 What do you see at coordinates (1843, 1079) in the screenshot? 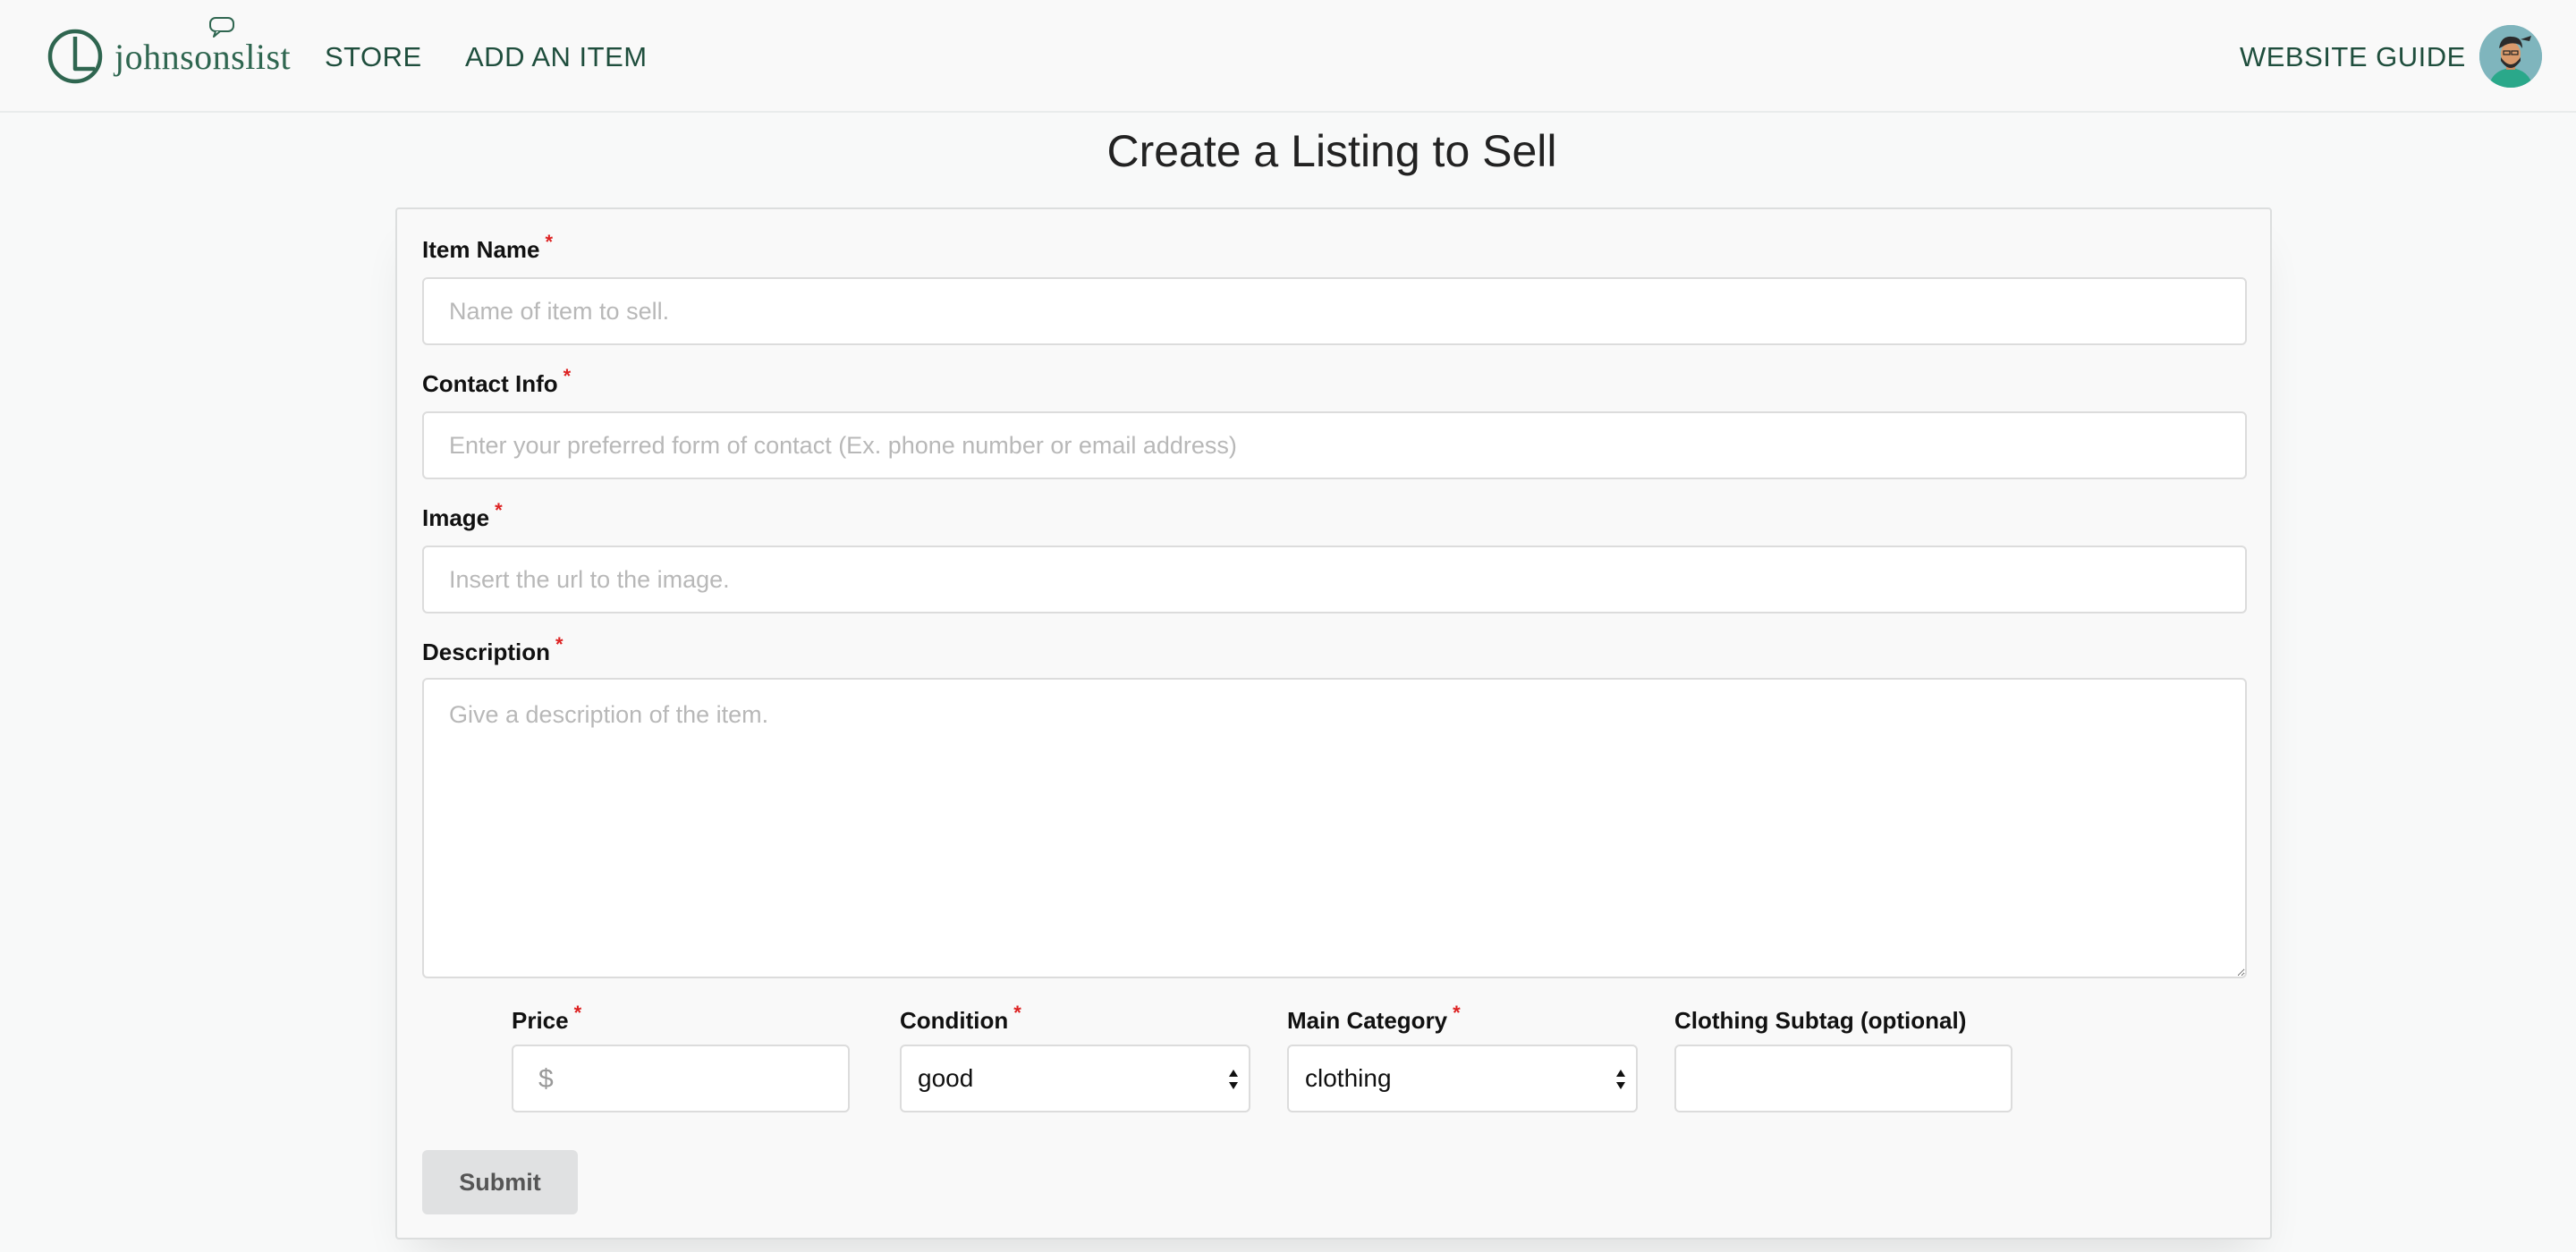
I see `clothing-subtag-input` at bounding box center [1843, 1079].